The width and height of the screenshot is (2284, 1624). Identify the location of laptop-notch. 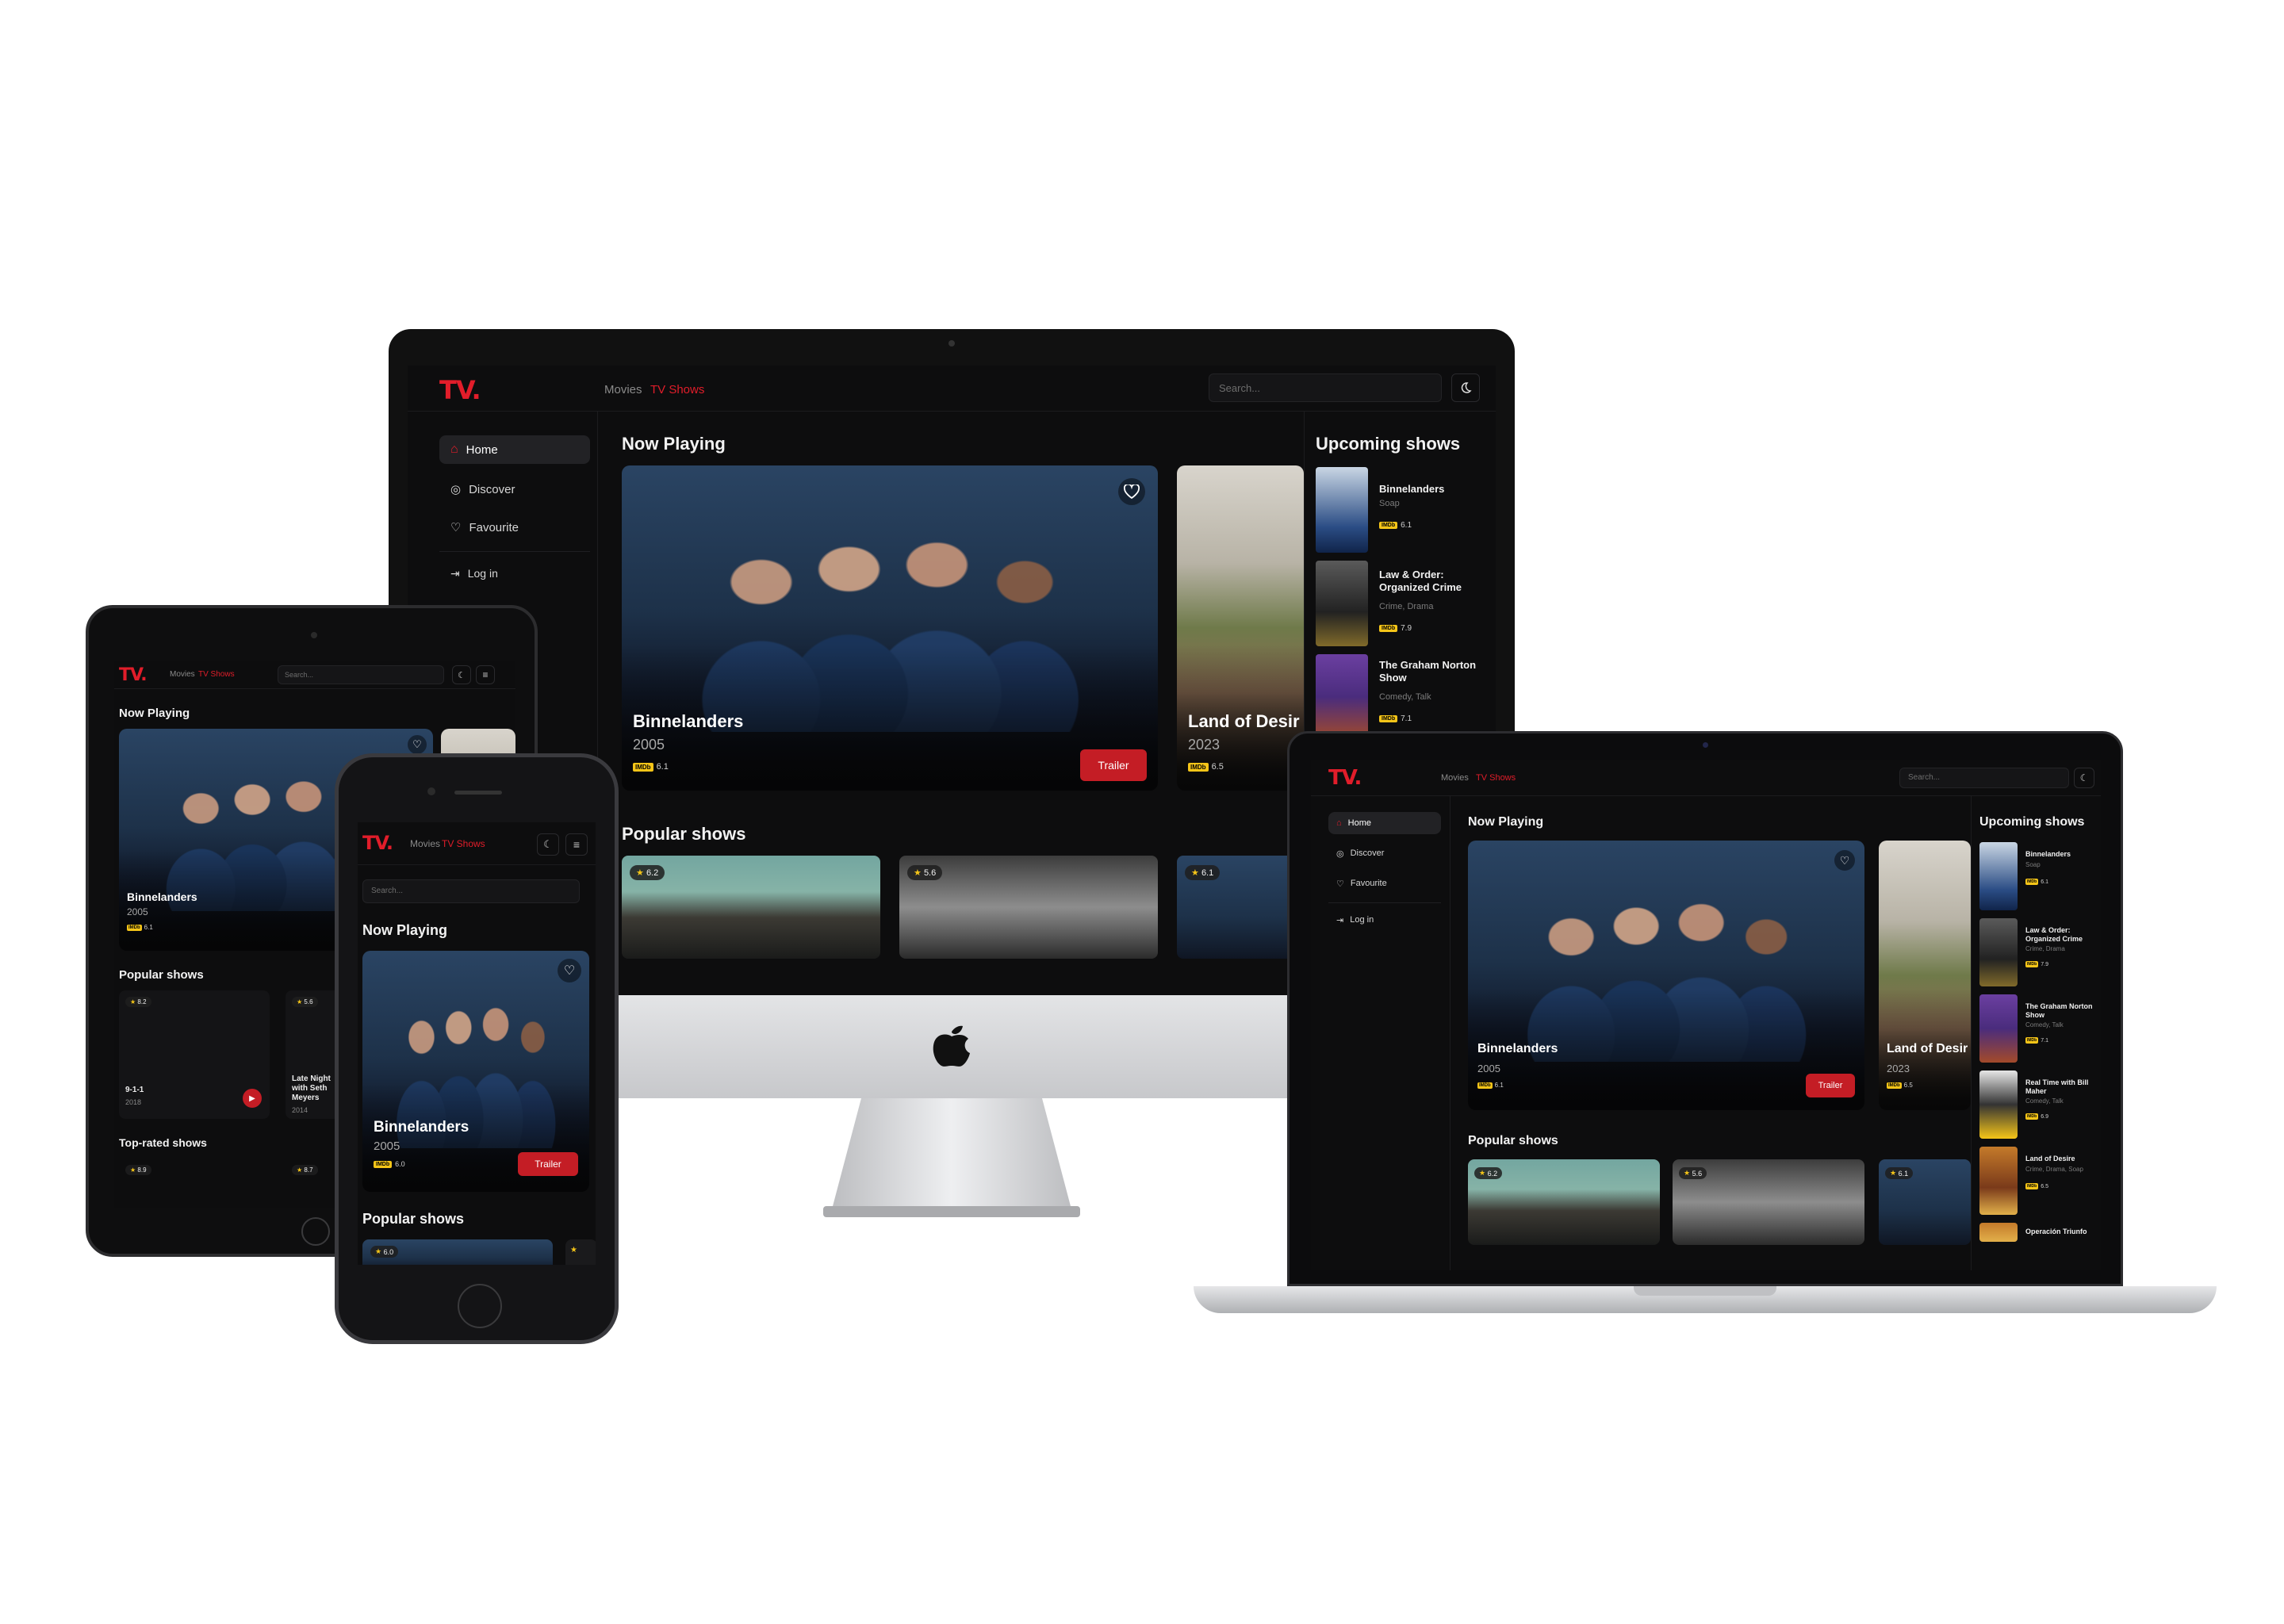
(1705, 1291).